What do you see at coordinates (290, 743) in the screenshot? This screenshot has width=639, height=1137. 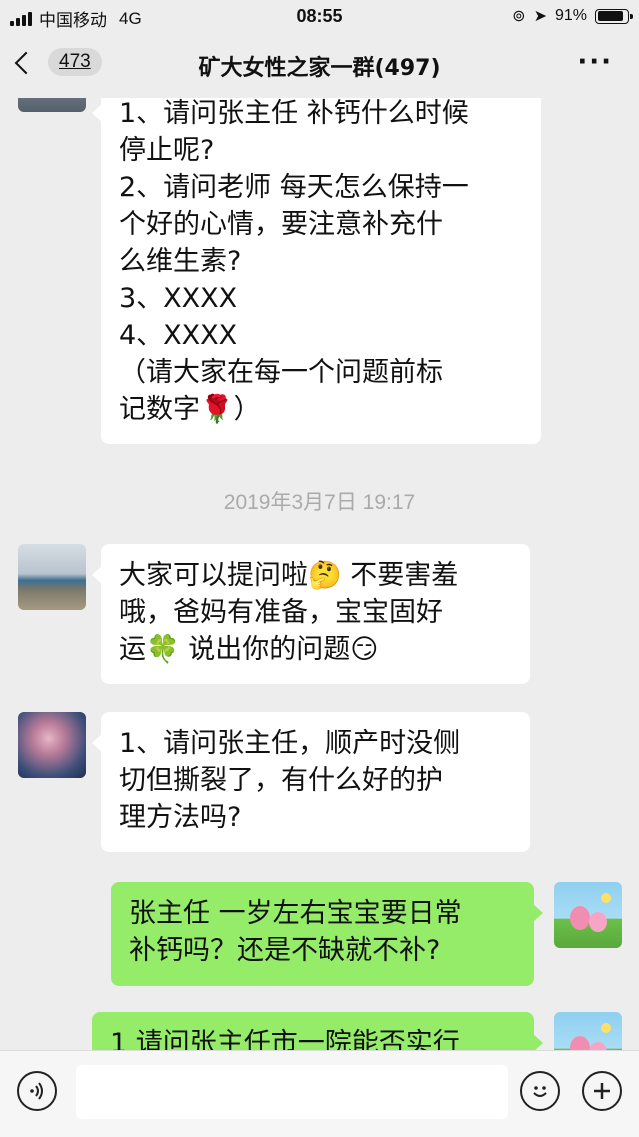 I see `message-line: 1、请问张主任，顺产时没侧` at bounding box center [290, 743].